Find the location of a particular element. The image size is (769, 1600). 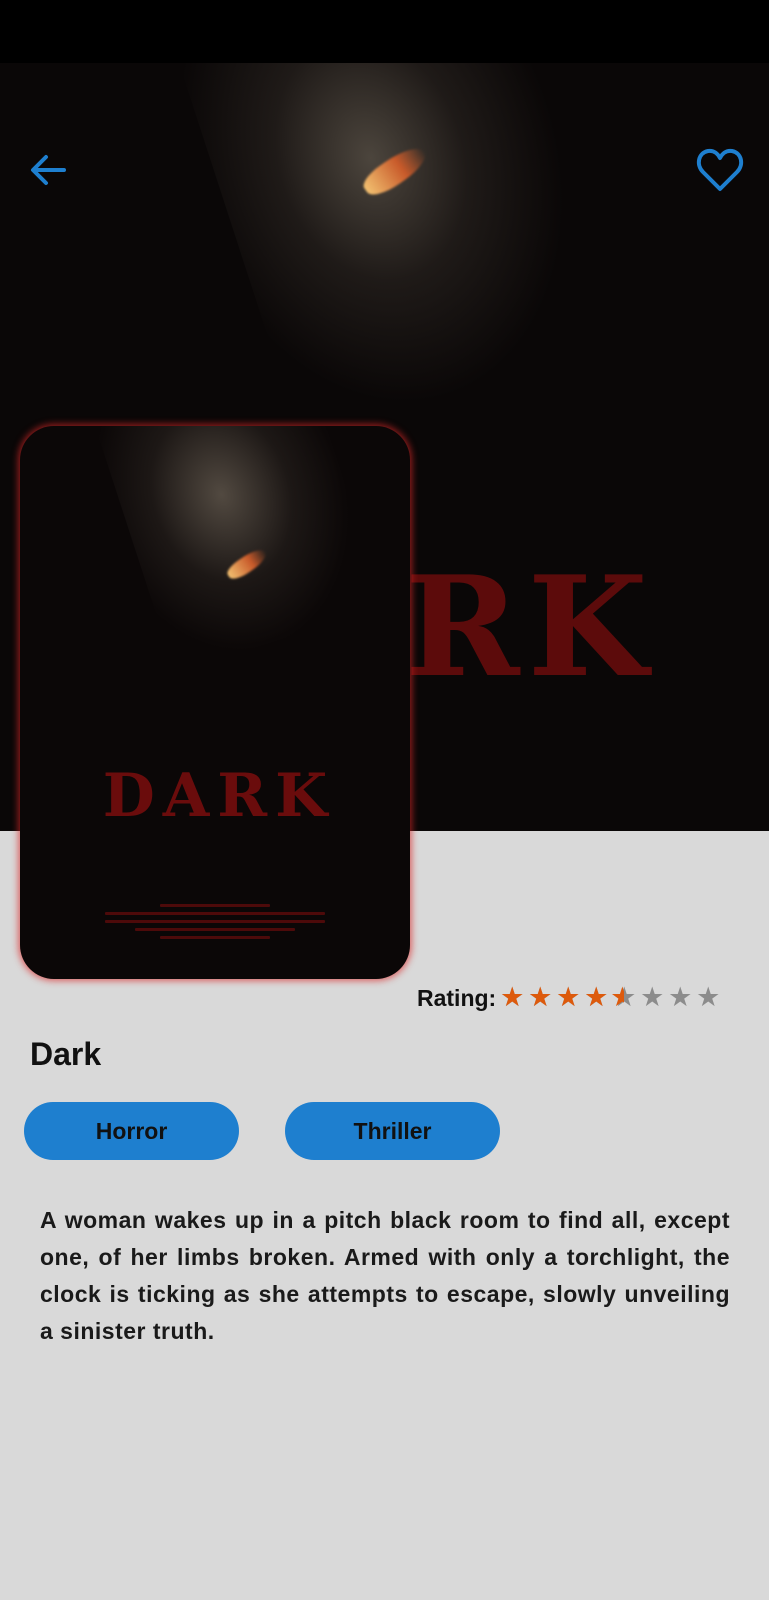

poster-light is located at coordinates (240, 550).